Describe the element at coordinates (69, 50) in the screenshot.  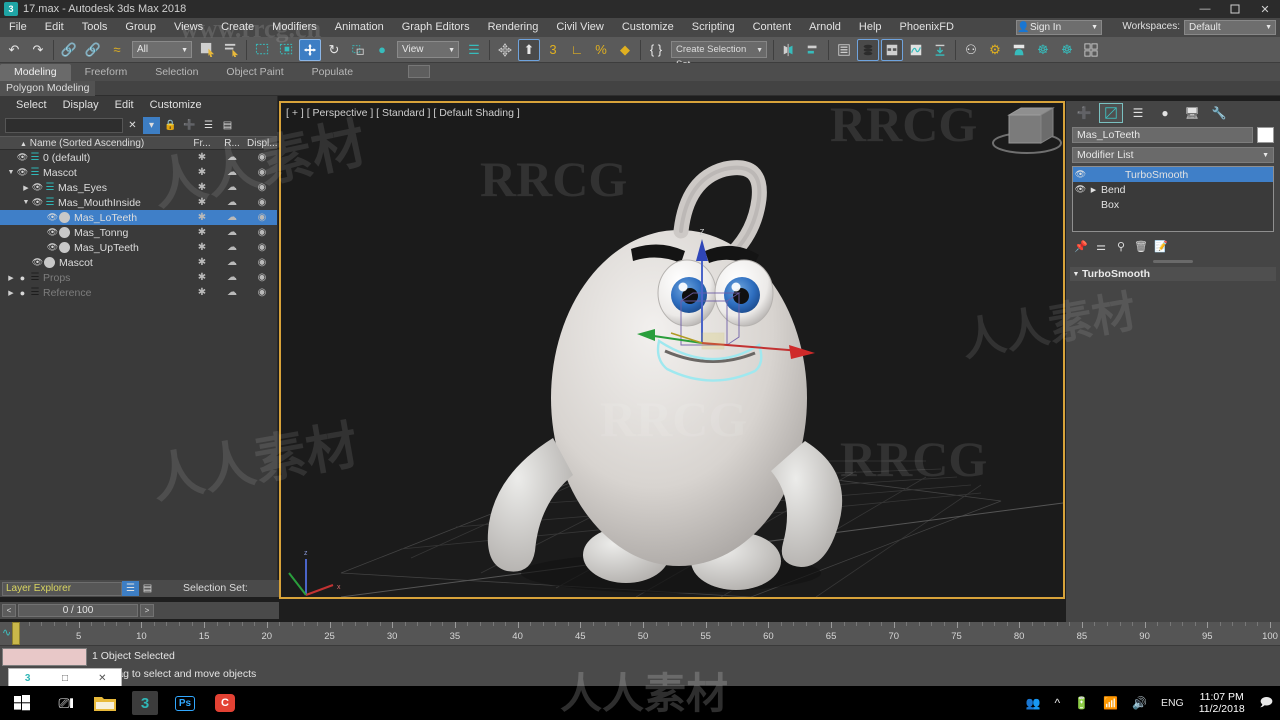
I see `select-link-icon: 🔗` at that location.